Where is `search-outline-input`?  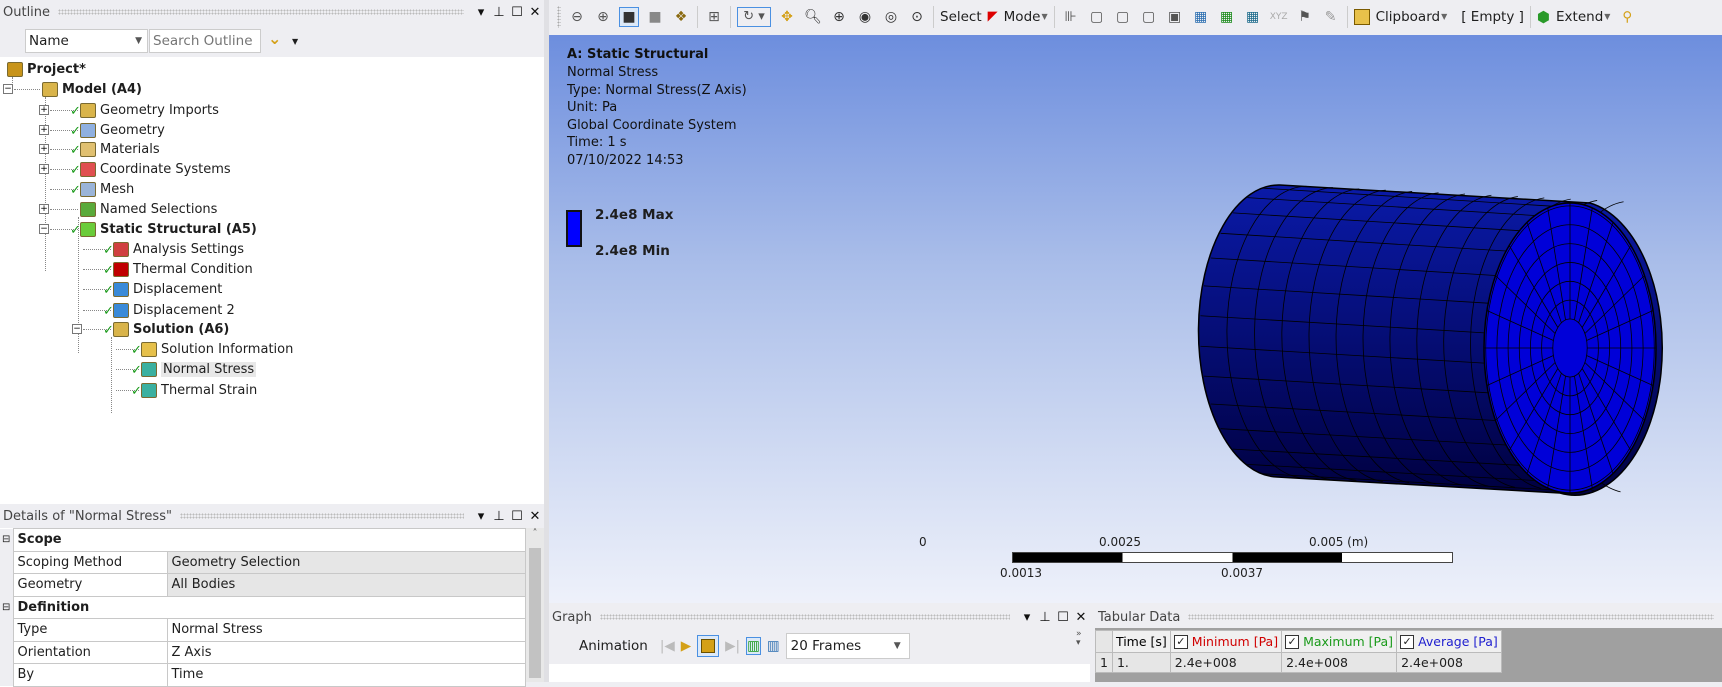
search-outline-input is located at coordinates (205, 41).